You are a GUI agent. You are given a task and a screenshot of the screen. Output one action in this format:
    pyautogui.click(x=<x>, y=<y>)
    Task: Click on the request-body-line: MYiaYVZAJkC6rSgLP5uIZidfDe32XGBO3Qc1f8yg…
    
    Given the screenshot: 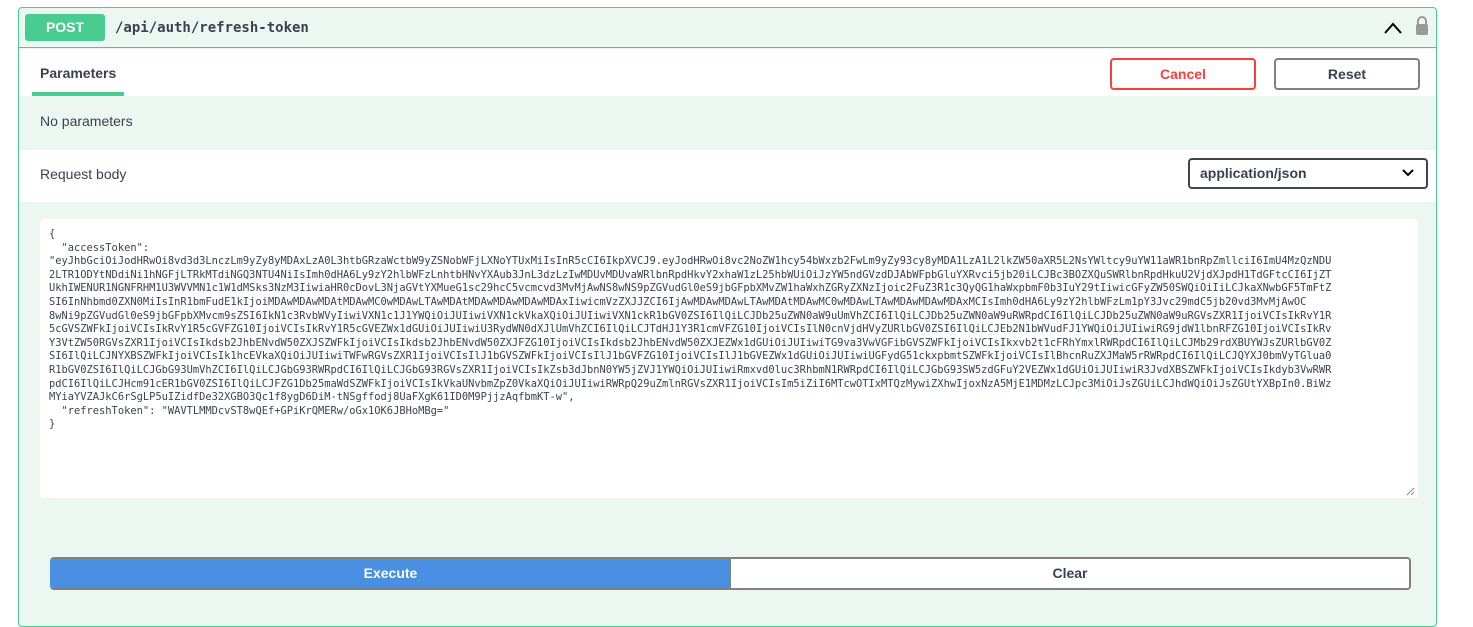 What is the action you would take?
    pyautogui.click(x=312, y=397)
    